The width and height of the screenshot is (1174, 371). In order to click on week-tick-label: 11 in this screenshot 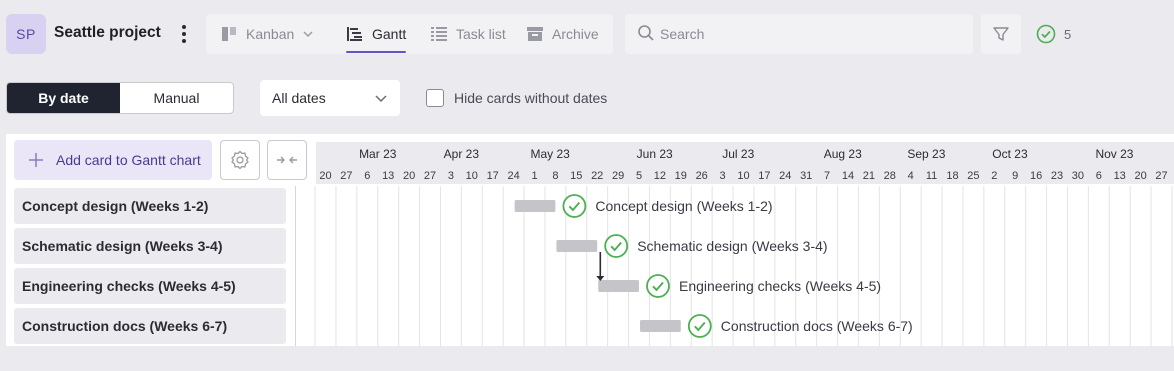, I will do `click(931, 176)`.